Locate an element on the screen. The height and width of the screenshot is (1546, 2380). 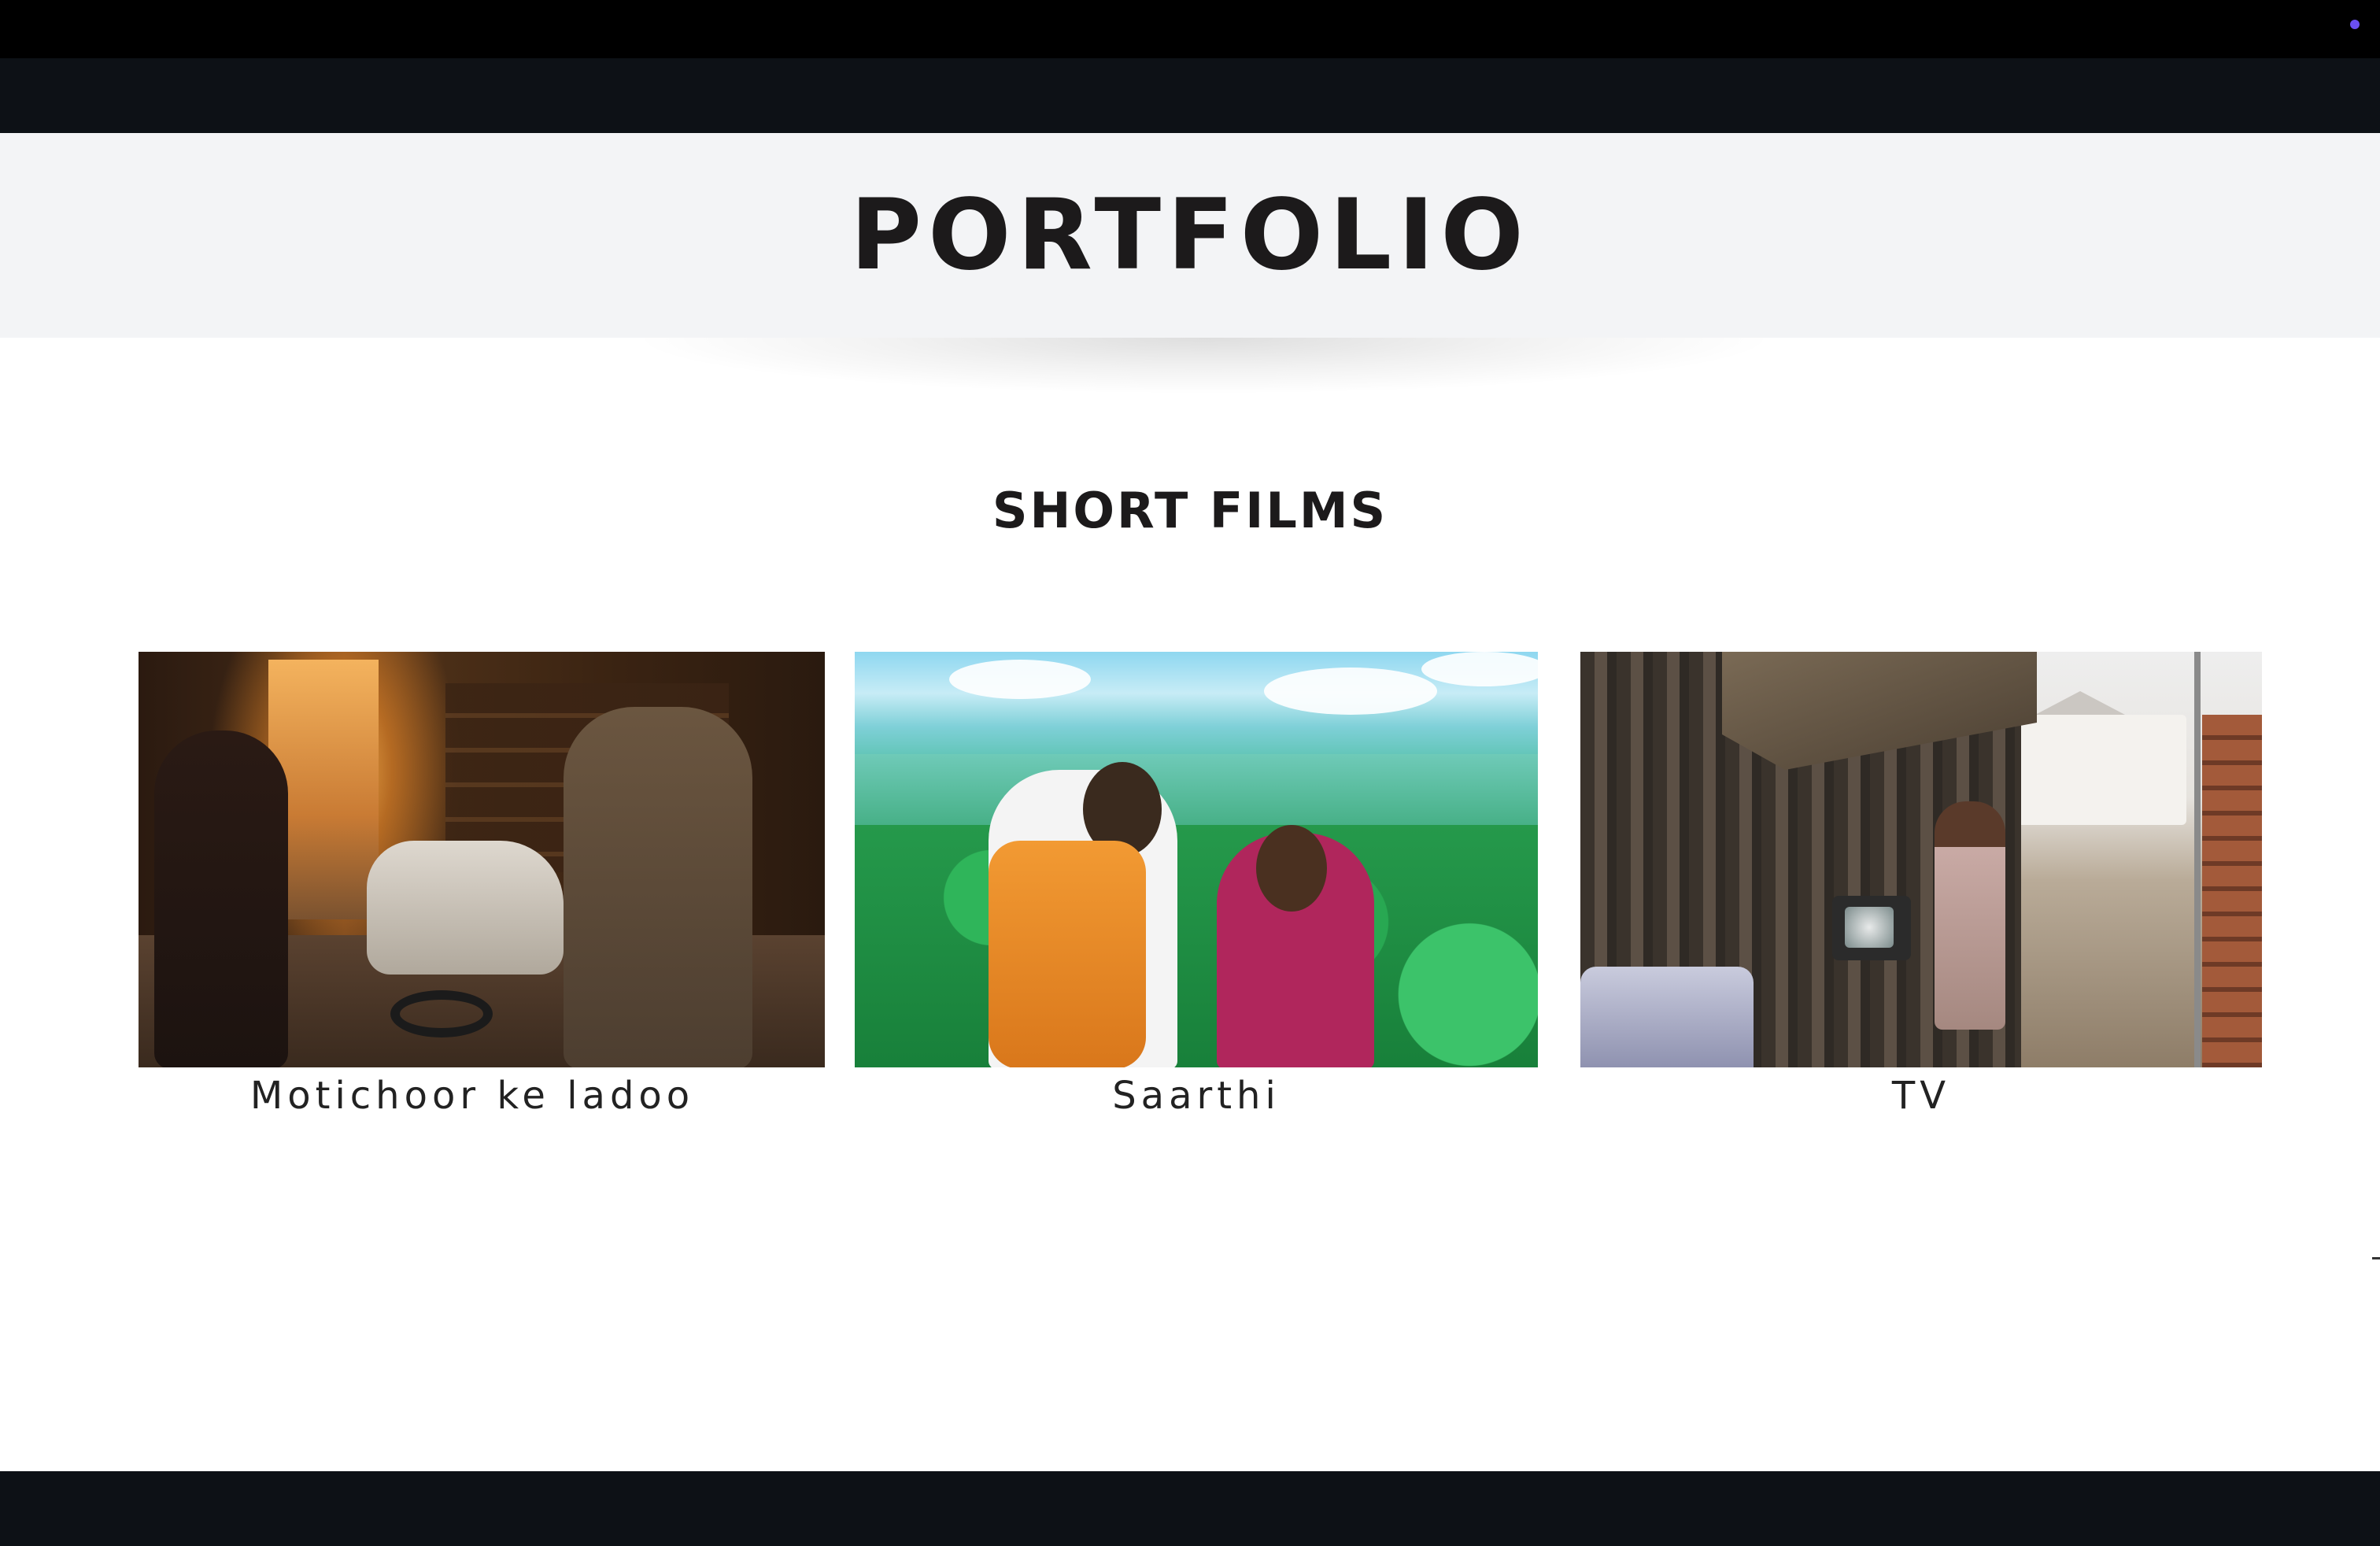
hero-shadow is located at coordinates (1204, 365).